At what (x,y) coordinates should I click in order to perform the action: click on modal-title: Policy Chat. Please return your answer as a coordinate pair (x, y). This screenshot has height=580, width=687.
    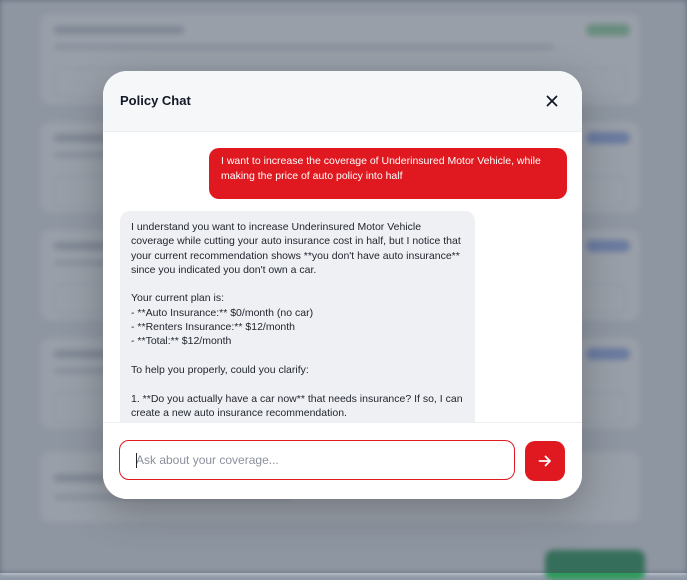
    Looking at the image, I should click on (155, 100).